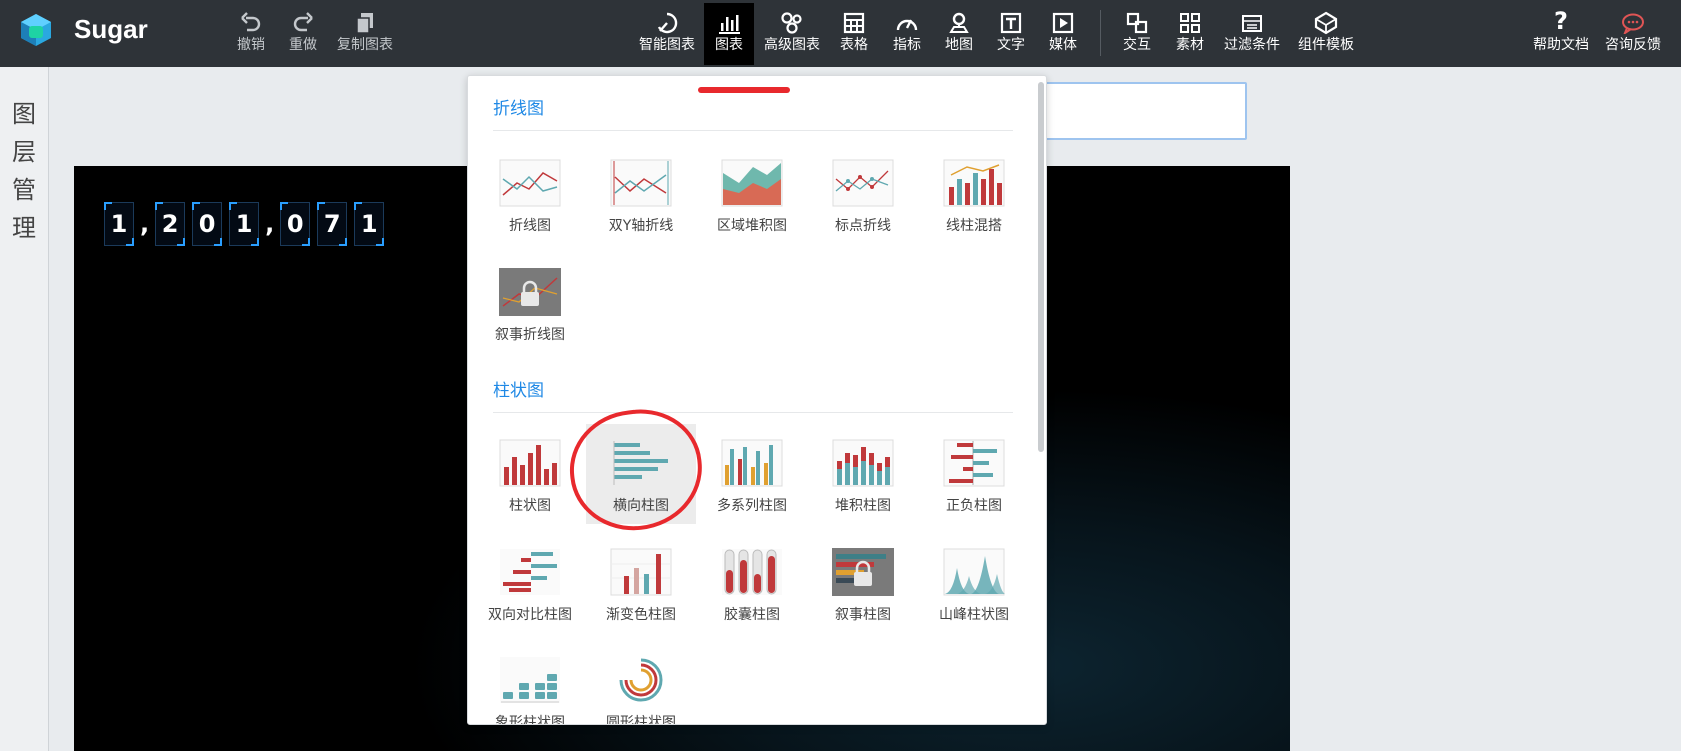 Image resolution: width=1681 pixels, height=751 pixels. Describe the element at coordinates (729, 45) in the screenshot. I see `toolbar-chart-label: 图表` at that location.